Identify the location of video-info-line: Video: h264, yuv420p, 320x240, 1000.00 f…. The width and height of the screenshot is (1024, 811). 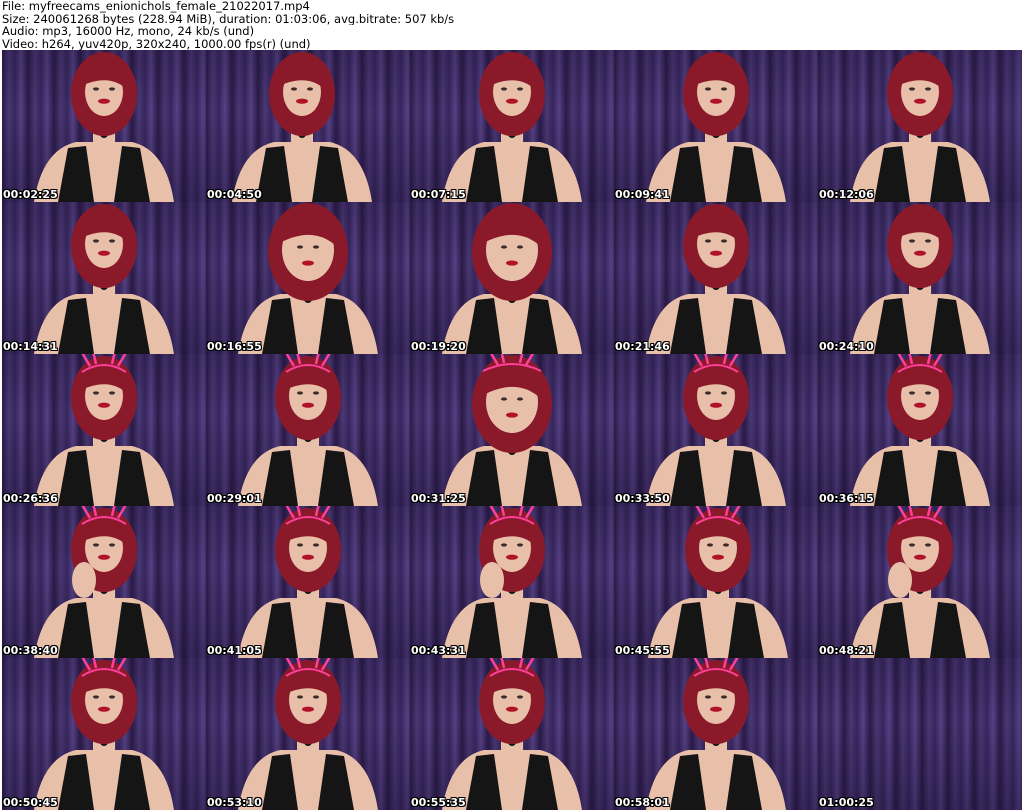
(156, 43).